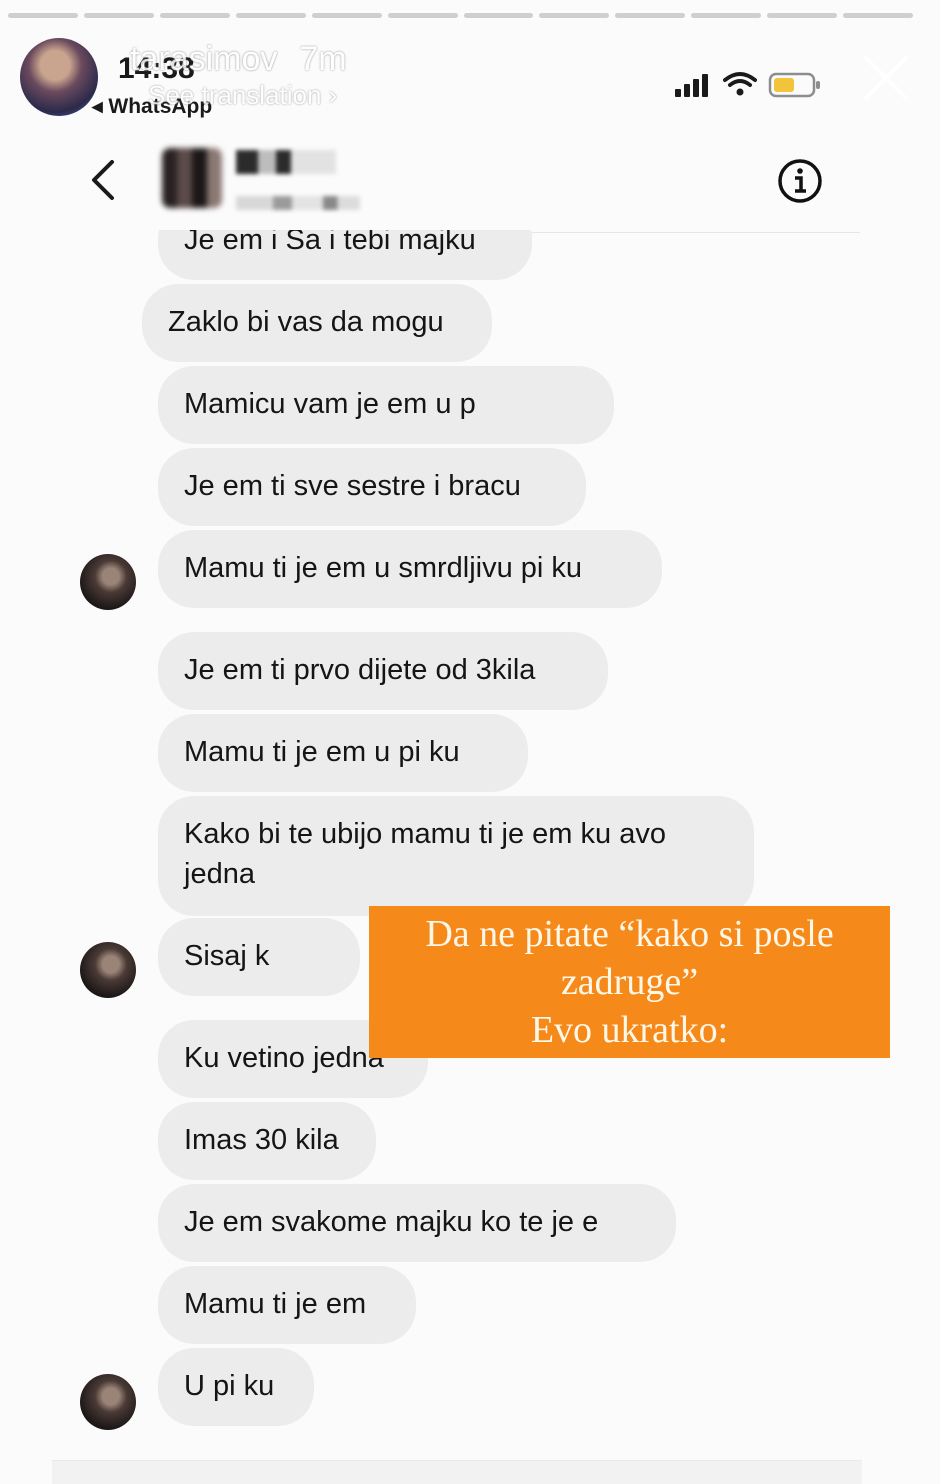 Image resolution: width=940 pixels, height=1484 pixels. What do you see at coordinates (360, 670) in the screenshot?
I see `message-text: Je em ti prvo dijete od 3kila` at bounding box center [360, 670].